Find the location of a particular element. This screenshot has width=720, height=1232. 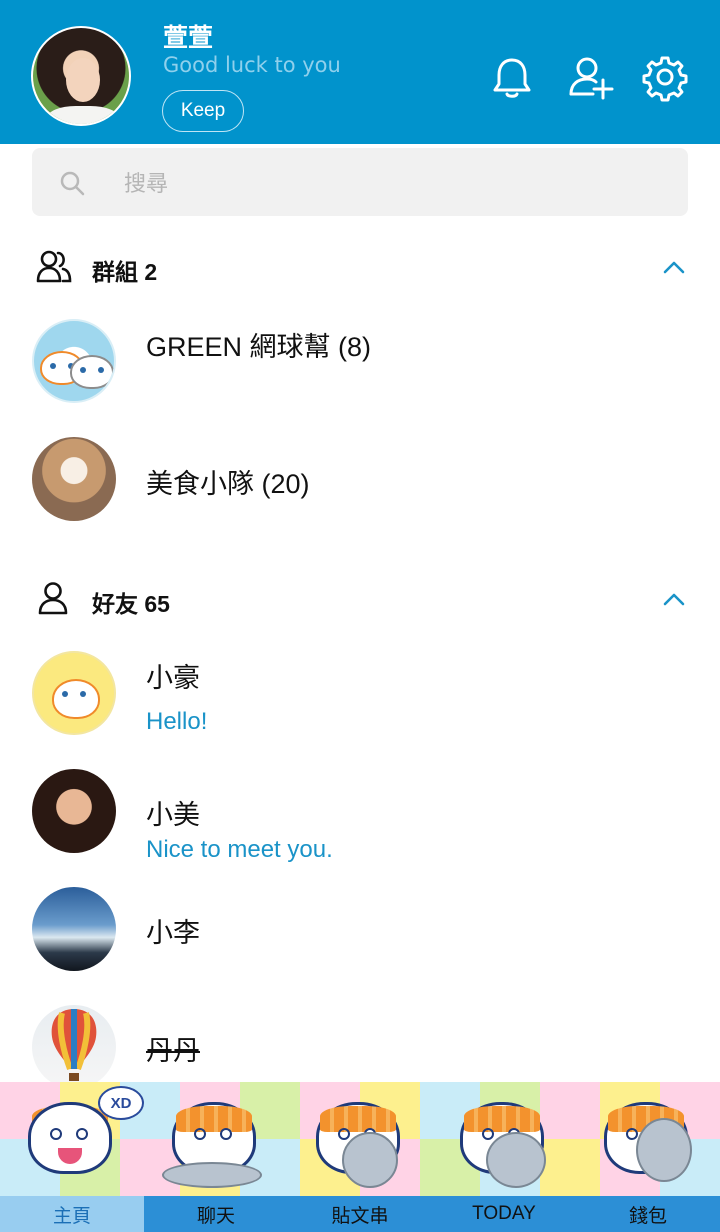

search-icon is located at coordinates (72, 183).